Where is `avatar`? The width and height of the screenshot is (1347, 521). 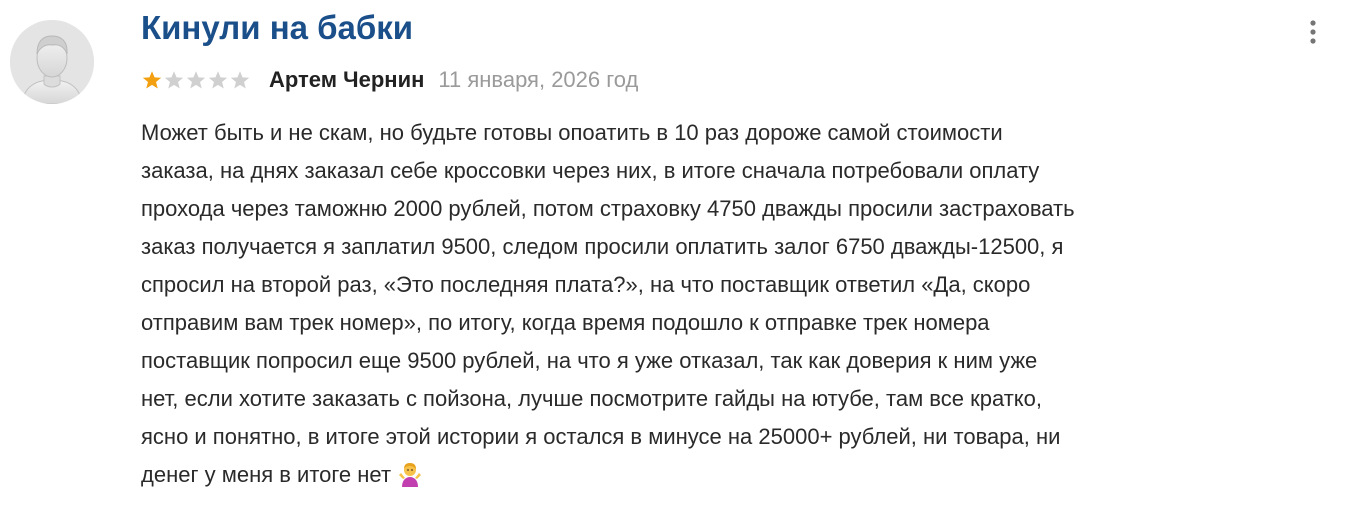
avatar is located at coordinates (52, 62).